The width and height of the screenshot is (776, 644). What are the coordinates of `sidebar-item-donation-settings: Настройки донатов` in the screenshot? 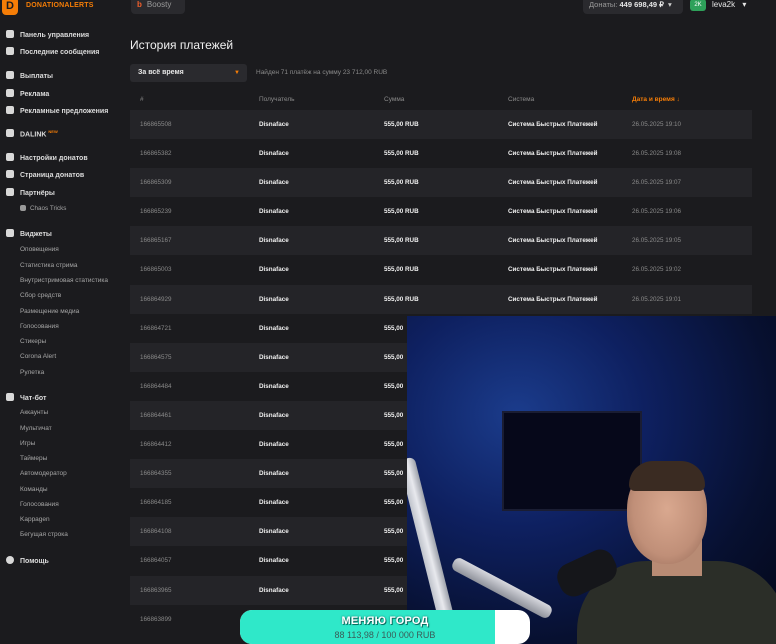 It's located at (47, 157).